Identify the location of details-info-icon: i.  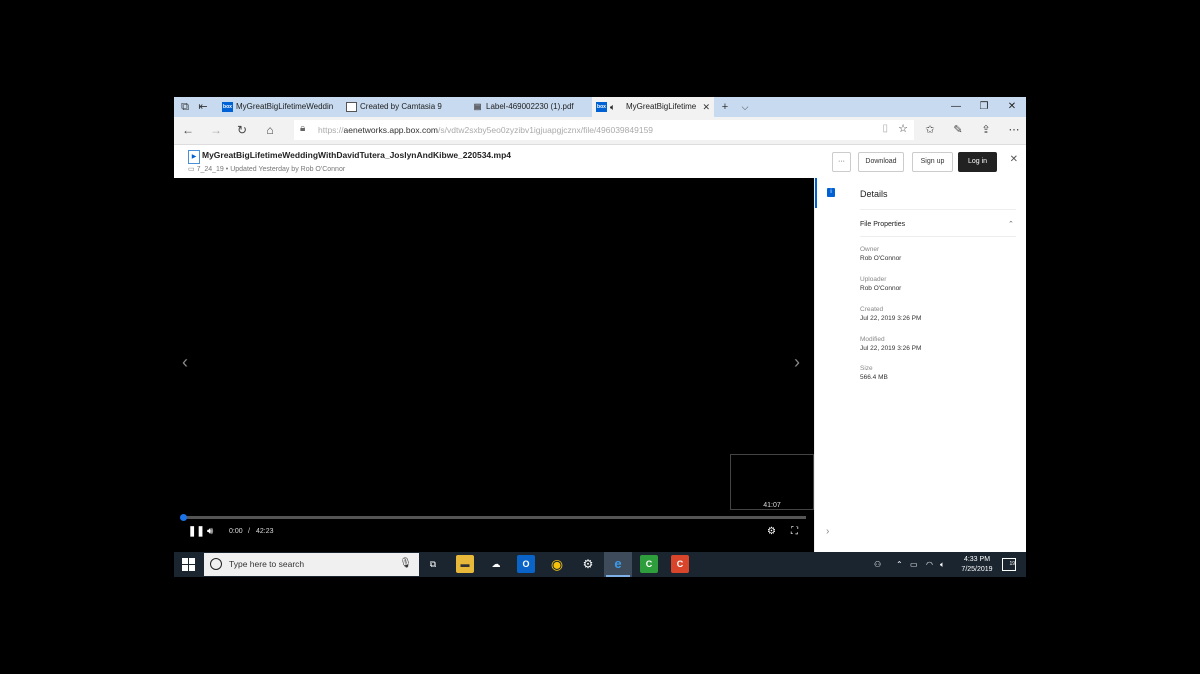
(831, 192).